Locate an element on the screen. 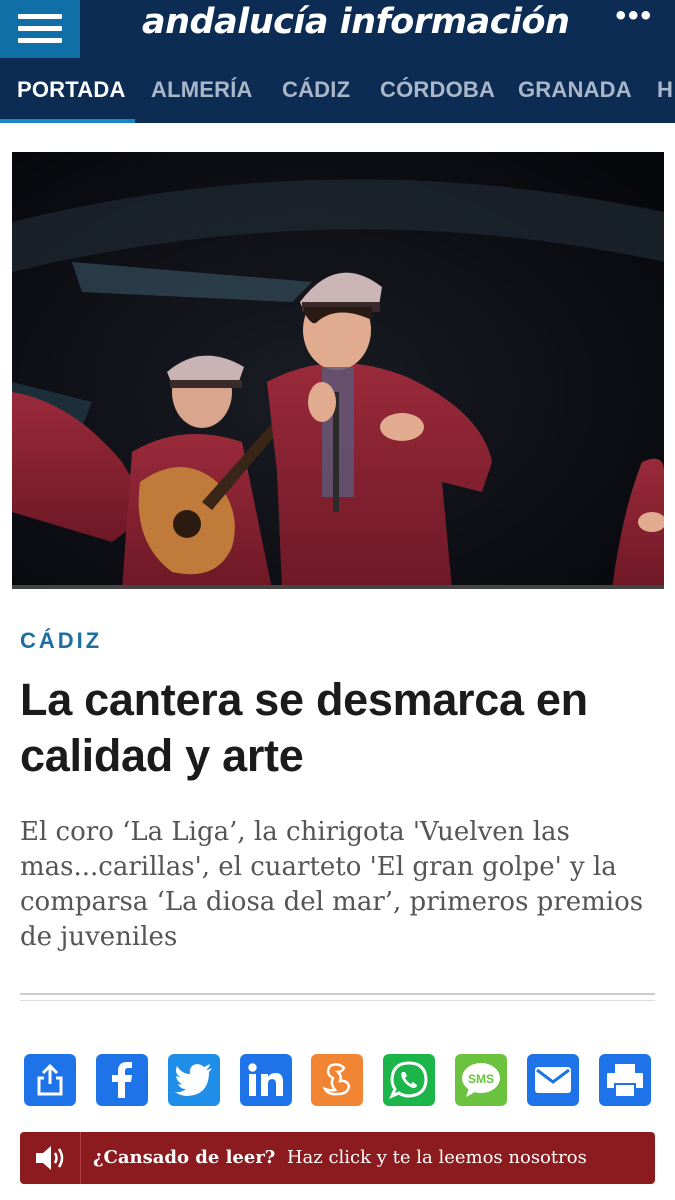 The width and height of the screenshot is (675, 1200). nav-item-huelva: H is located at coordinates (665, 90).